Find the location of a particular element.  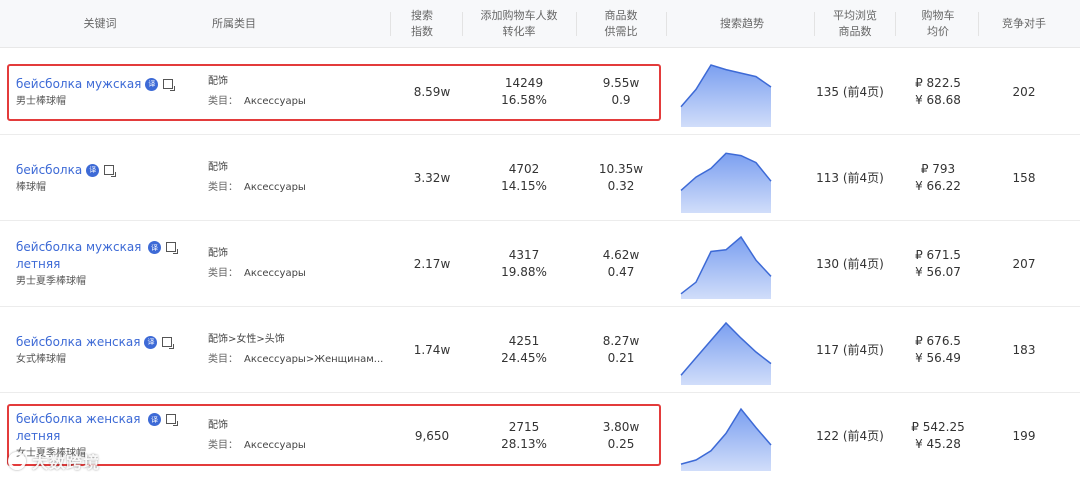

header-supply: 商品数 供需比 is located at coordinates (621, 24).